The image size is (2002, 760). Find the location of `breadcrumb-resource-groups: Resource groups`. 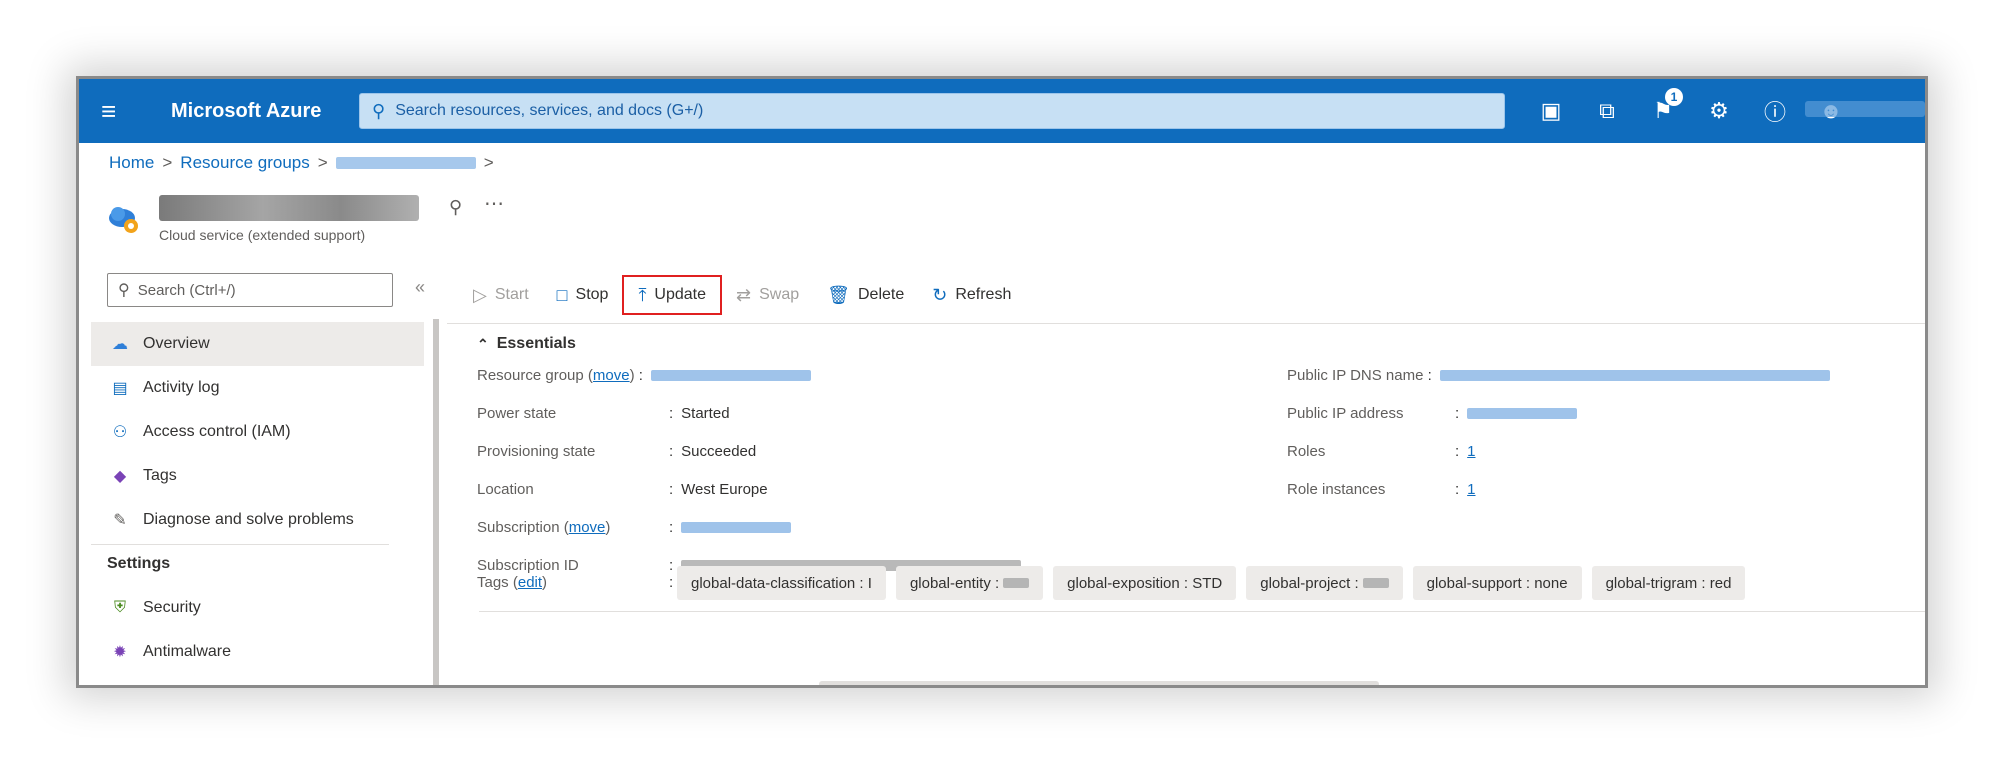

breadcrumb-resource-groups: Resource groups is located at coordinates (244, 163).